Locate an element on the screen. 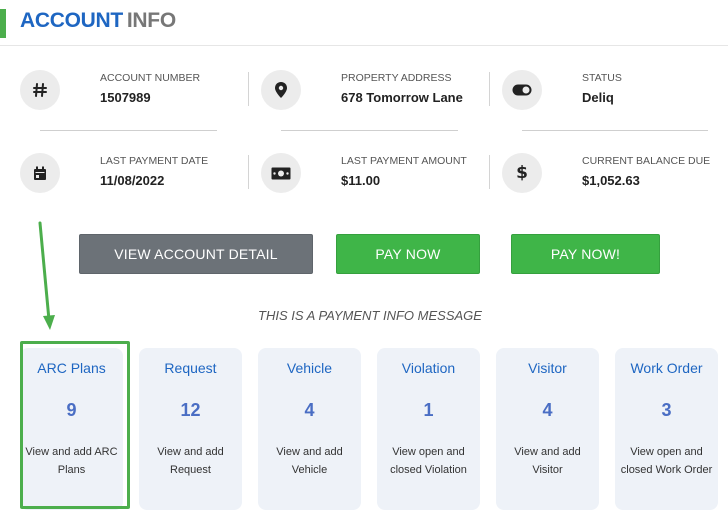 The image size is (728, 520). card-title: Visitor is located at coordinates (547, 368).